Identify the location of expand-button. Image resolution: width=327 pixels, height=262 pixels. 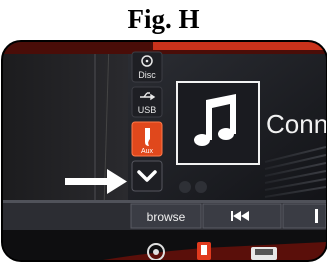
(147, 176).